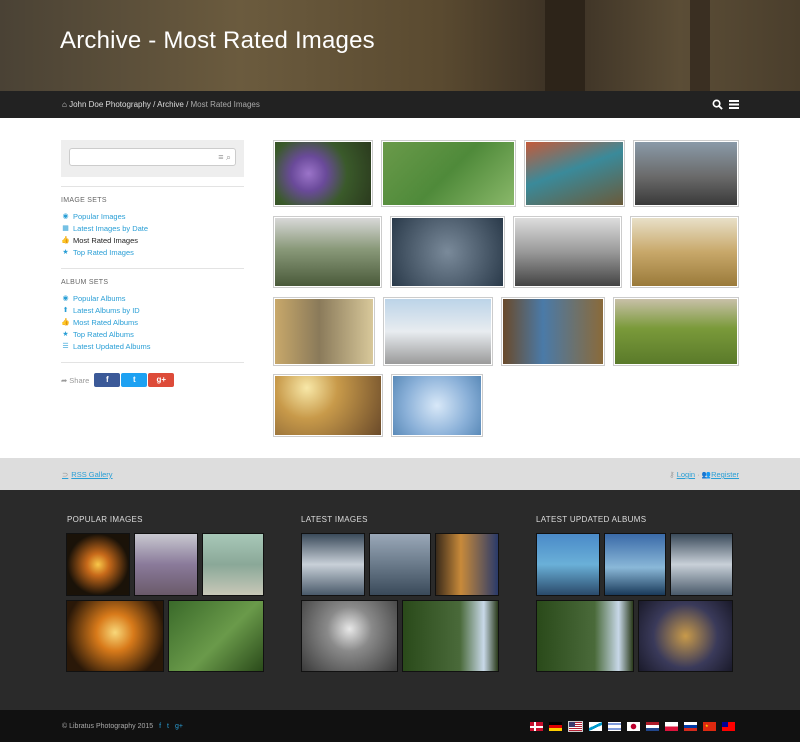 The image size is (800, 742). I want to click on bottom-bar: © Libratus Photography 2015 f t g+ ★, so click(400, 726).